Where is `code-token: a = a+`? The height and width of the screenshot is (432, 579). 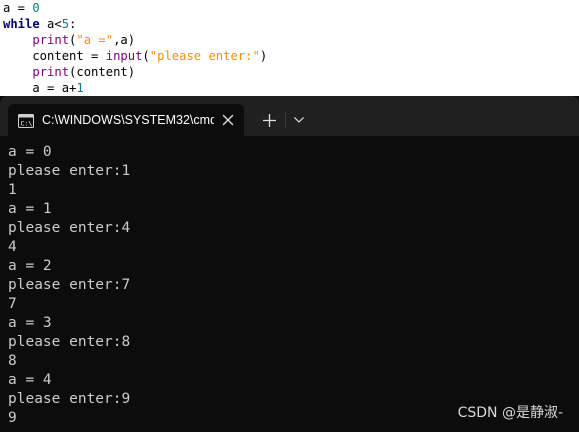
code-token: a = a+ is located at coordinates (40, 88).